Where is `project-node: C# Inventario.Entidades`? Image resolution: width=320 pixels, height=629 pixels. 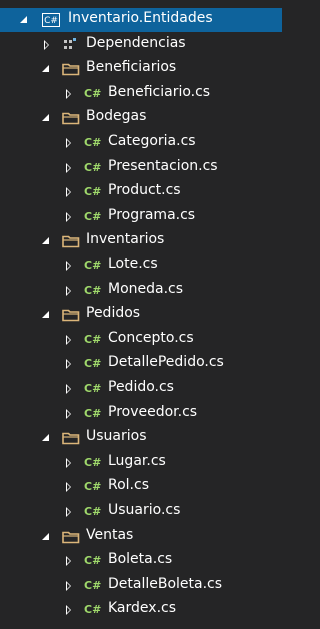
project-node: C# Inventario.Entidades is located at coordinates (141, 20).